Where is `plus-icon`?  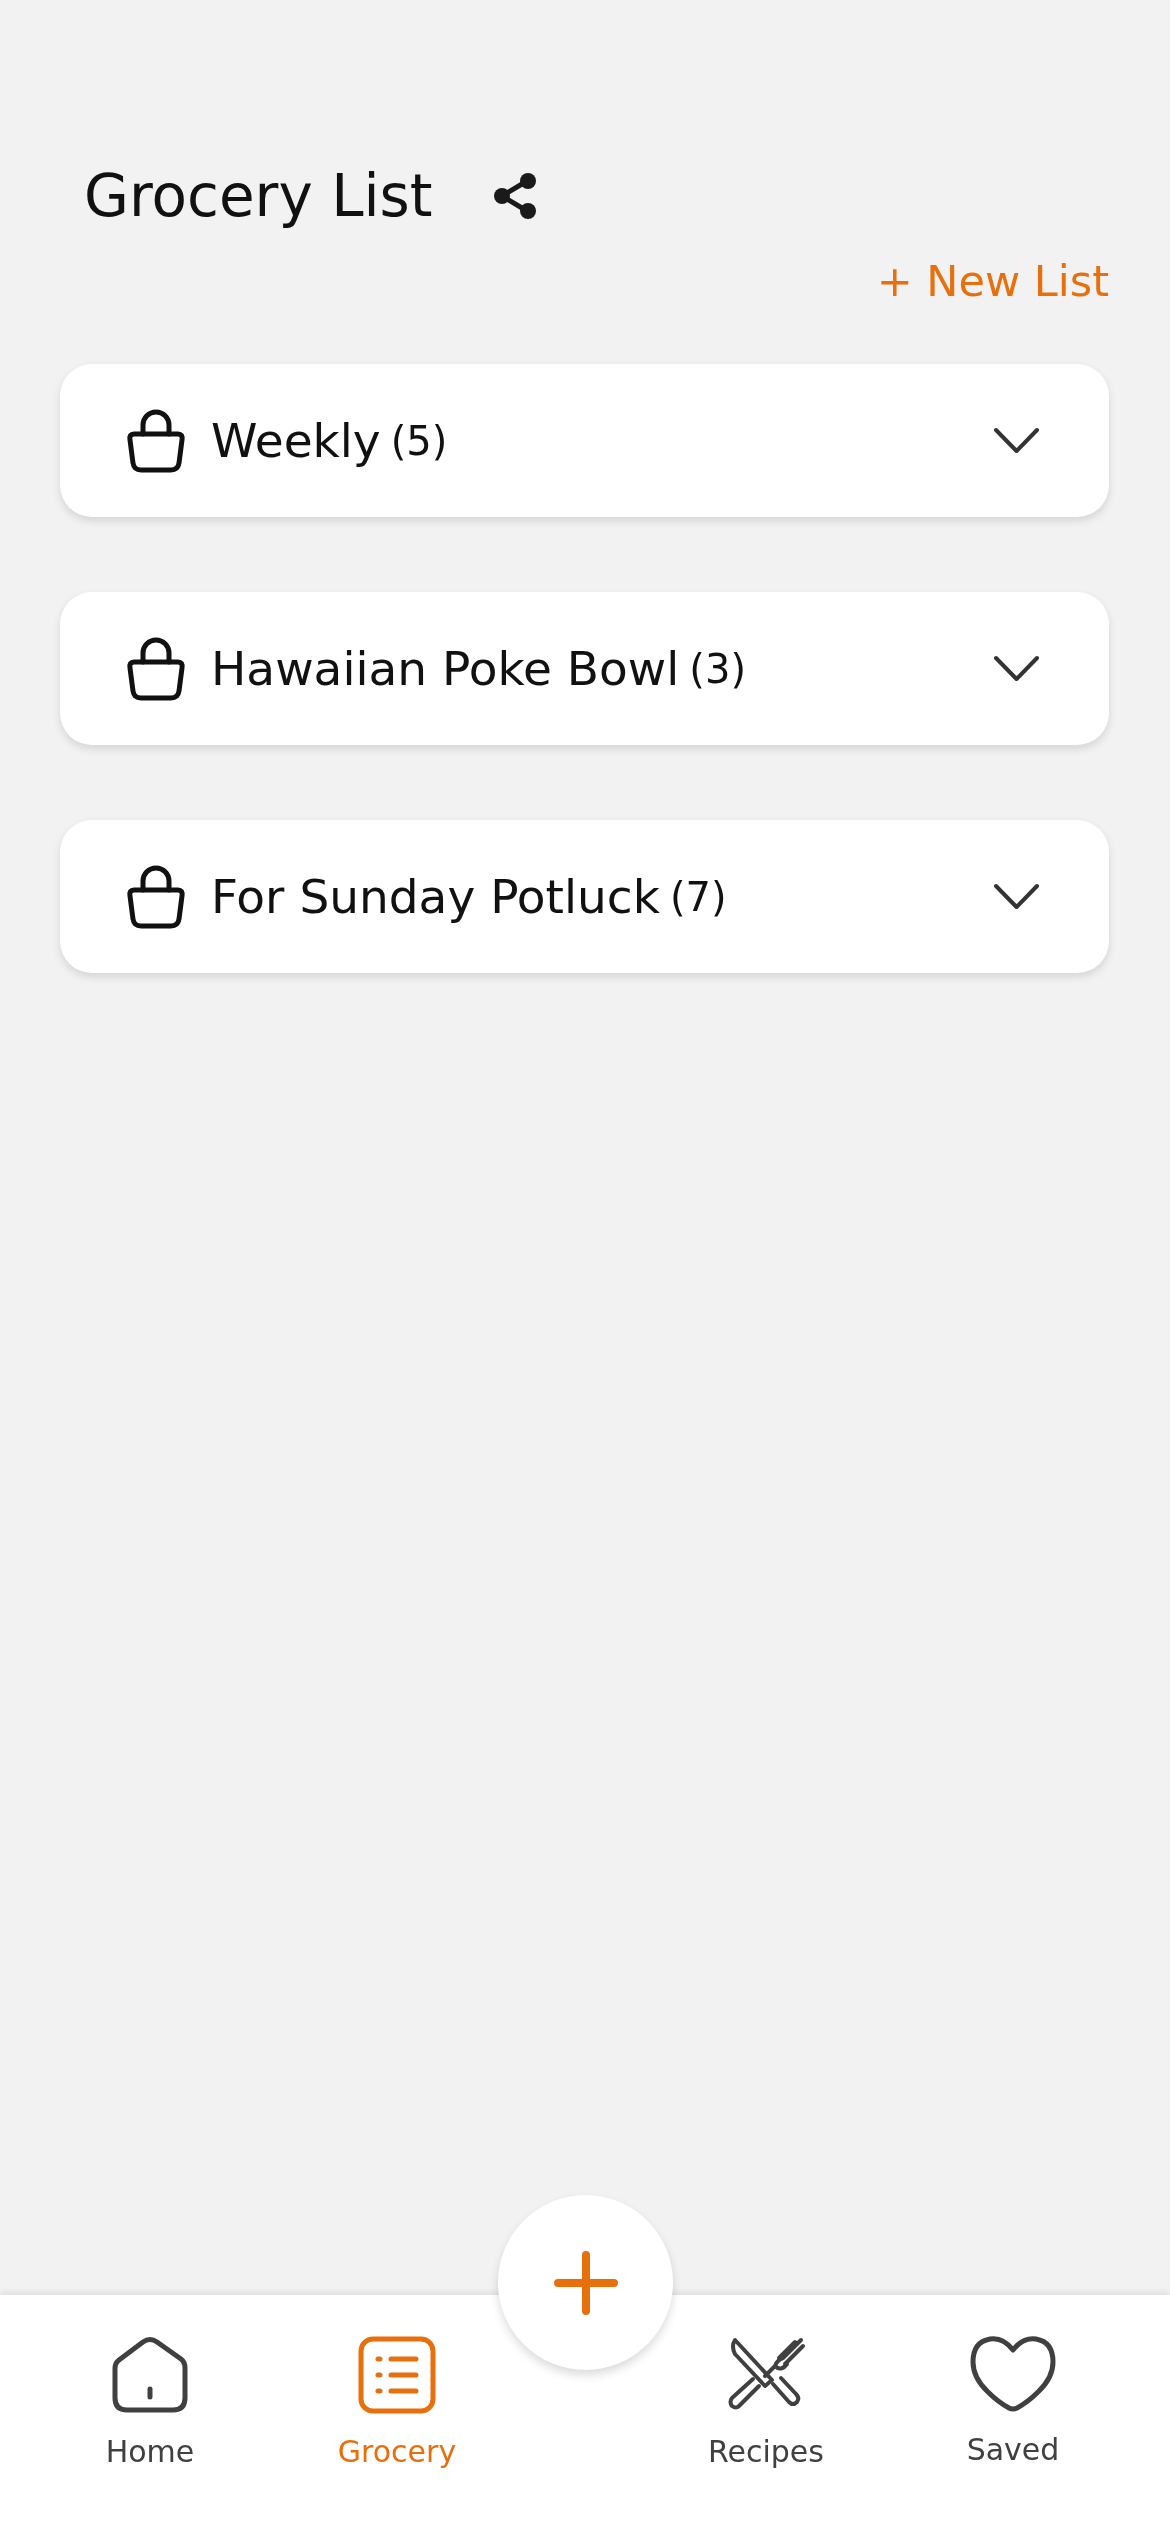
plus-icon is located at coordinates (585, 2282).